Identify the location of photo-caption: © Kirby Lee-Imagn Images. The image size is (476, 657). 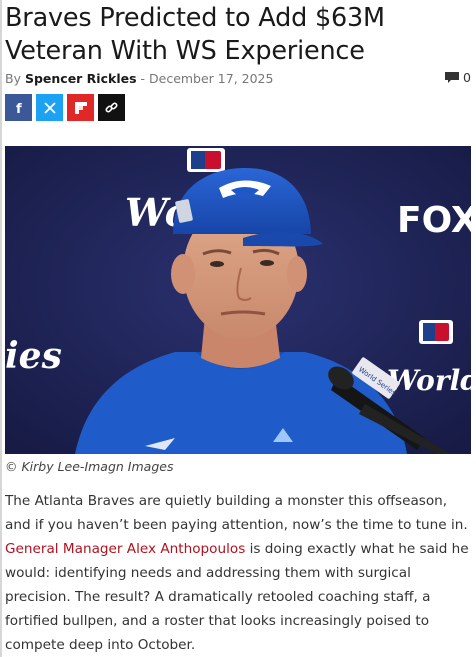
(89, 466).